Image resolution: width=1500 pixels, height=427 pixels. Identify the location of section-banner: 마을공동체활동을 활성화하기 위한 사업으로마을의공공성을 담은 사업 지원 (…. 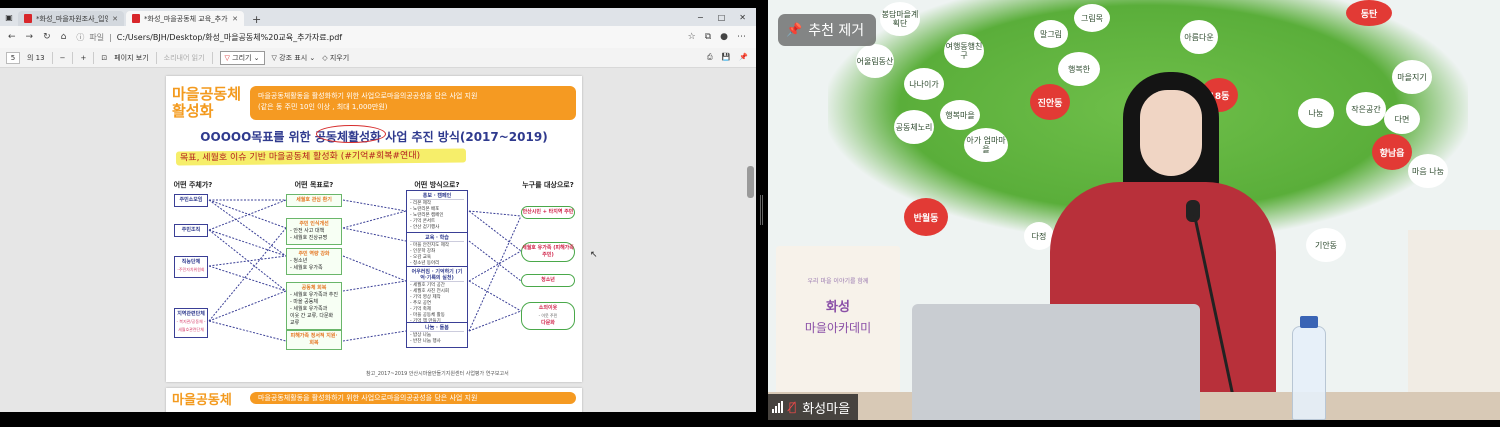
(413, 103).